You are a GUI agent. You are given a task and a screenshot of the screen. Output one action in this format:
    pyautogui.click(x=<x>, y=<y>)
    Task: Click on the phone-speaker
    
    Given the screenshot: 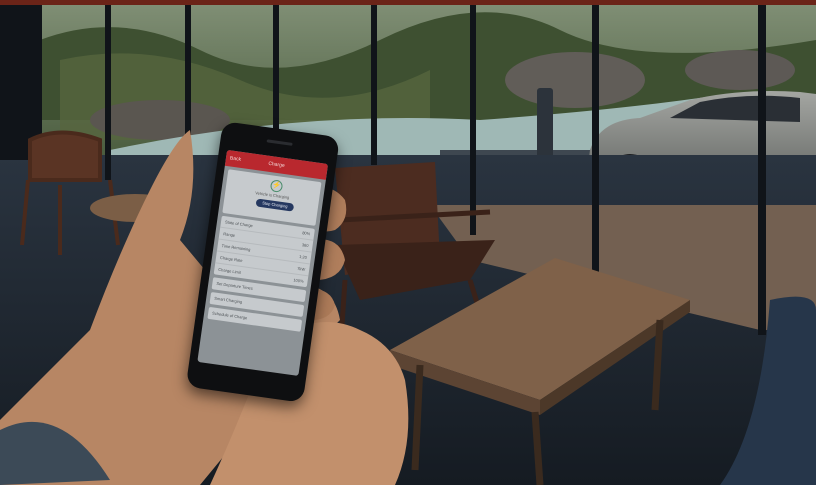 What is the action you would take?
    pyautogui.click(x=279, y=142)
    